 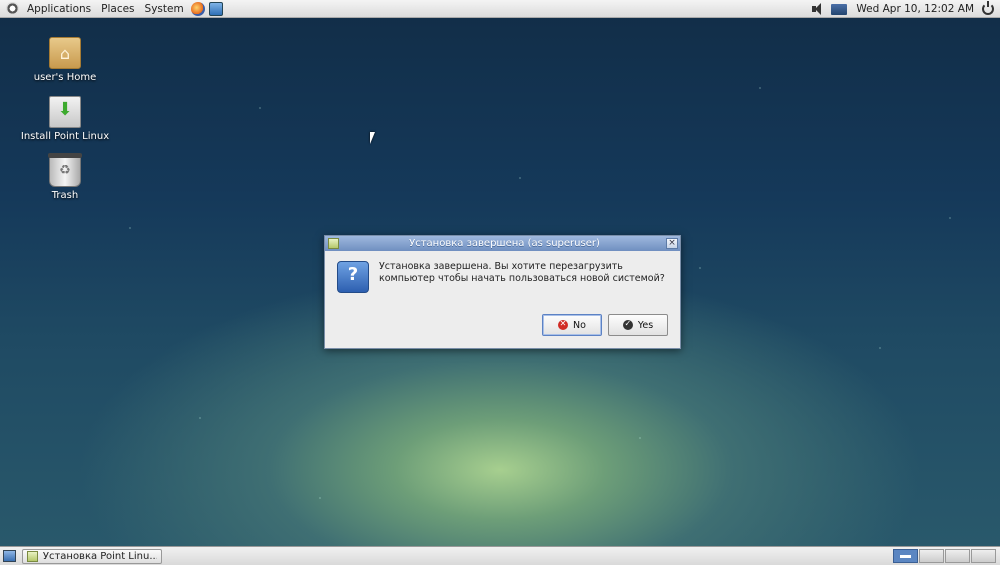 What do you see at coordinates (645, 325) in the screenshot?
I see `yes-button-label: Yes` at bounding box center [645, 325].